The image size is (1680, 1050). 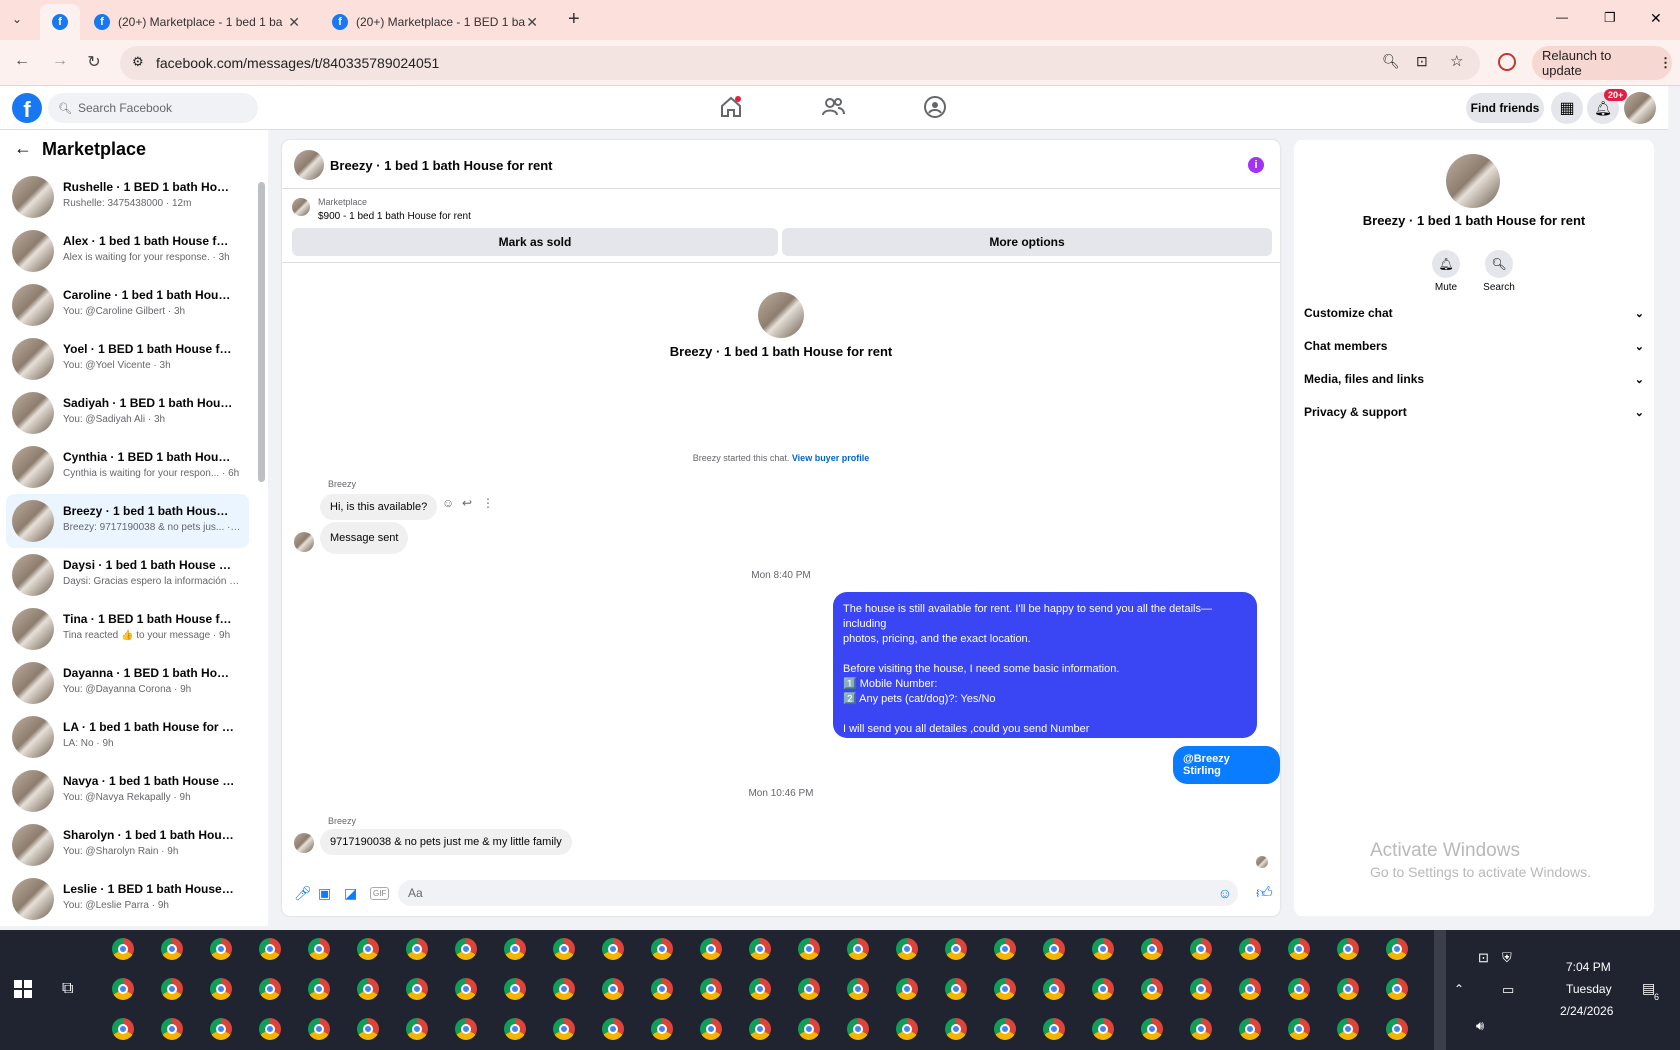 I want to click on bookmark-star-icon: ☆, so click(x=1456, y=61).